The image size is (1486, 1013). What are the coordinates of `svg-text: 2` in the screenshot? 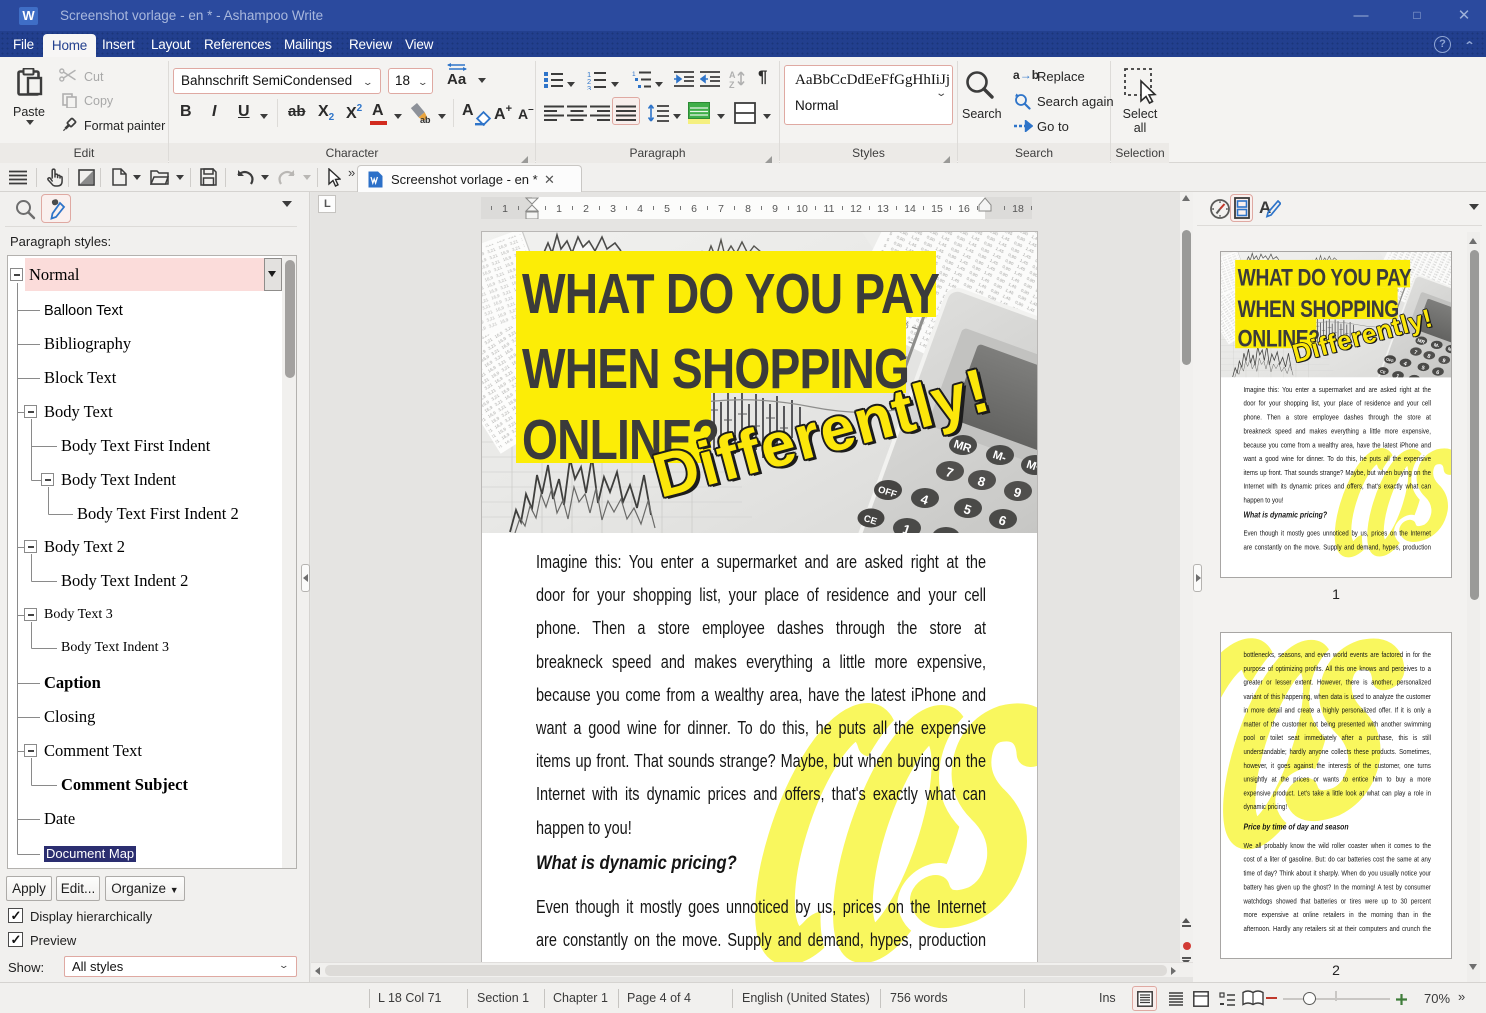 It's located at (586, 209).